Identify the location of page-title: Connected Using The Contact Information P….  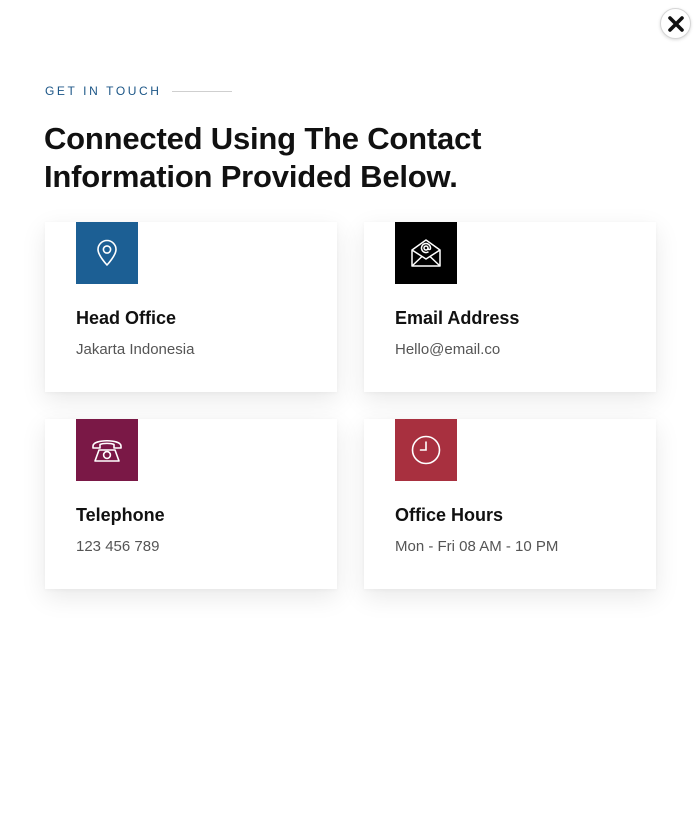
(304, 158).